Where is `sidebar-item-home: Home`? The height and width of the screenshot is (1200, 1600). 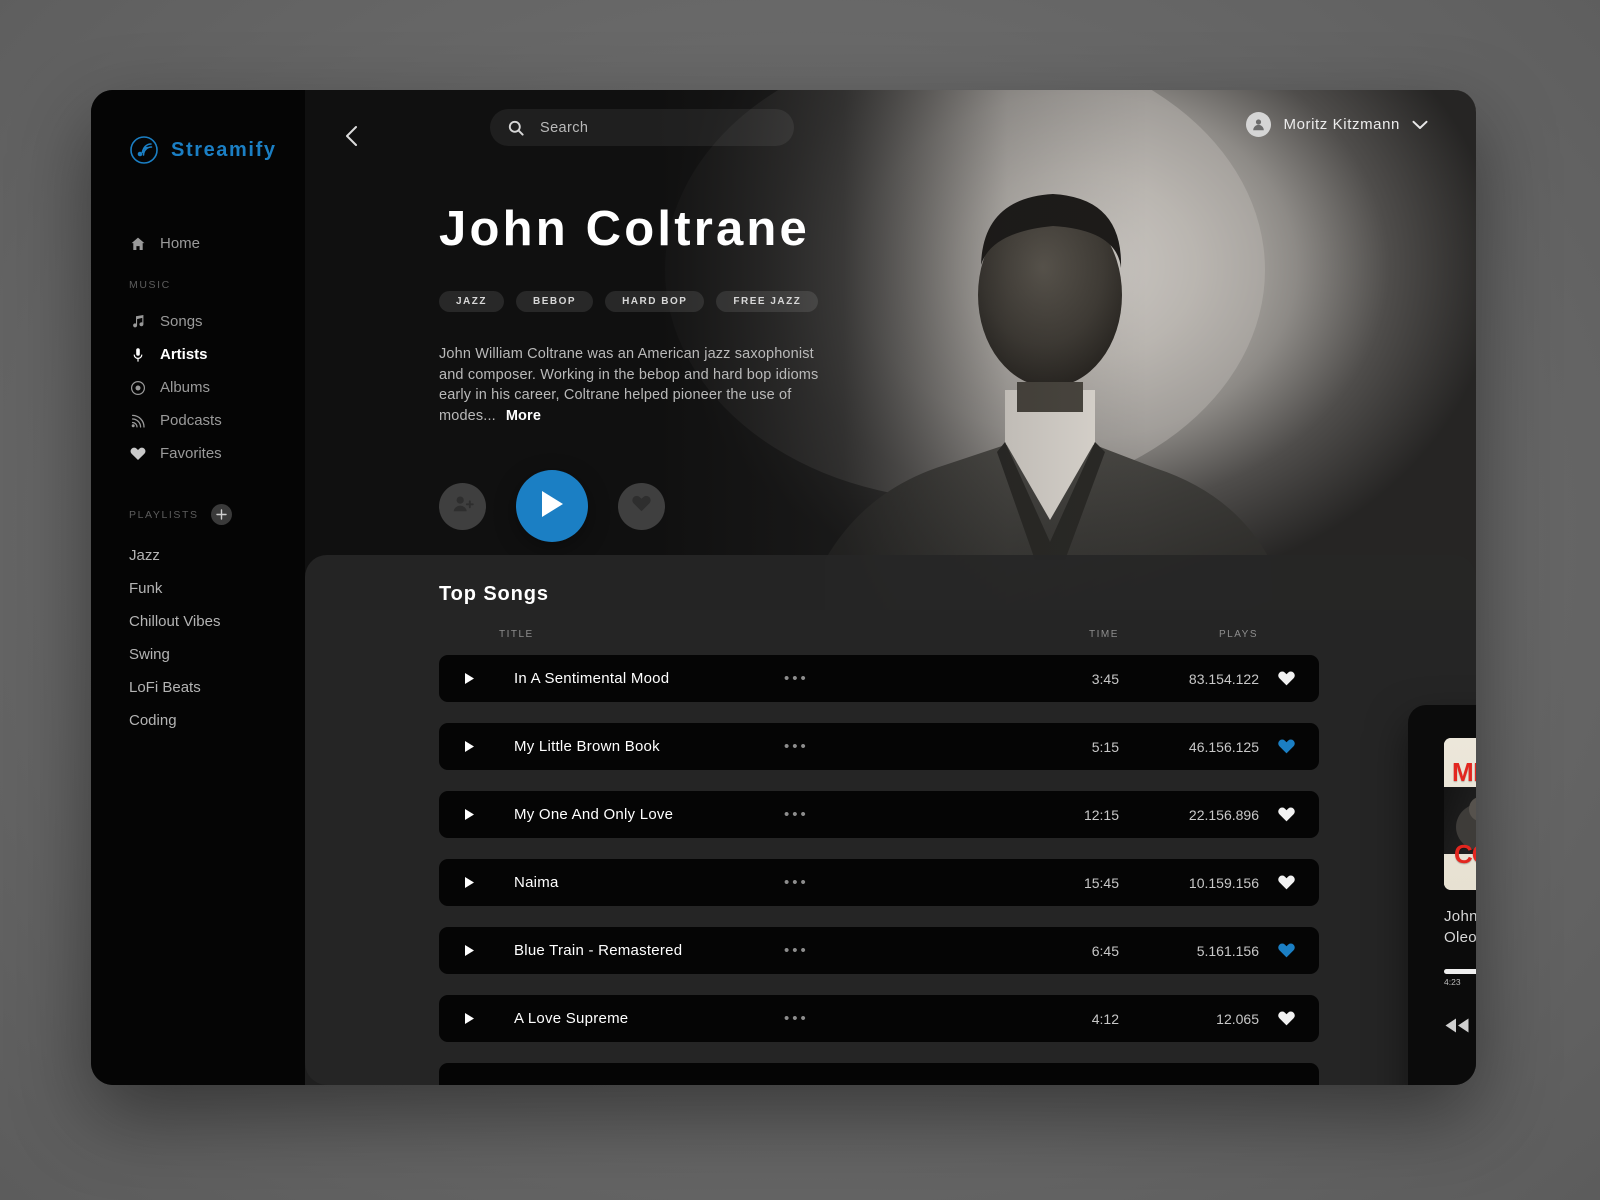
sidebar-item-home: Home is located at coordinates (198, 243).